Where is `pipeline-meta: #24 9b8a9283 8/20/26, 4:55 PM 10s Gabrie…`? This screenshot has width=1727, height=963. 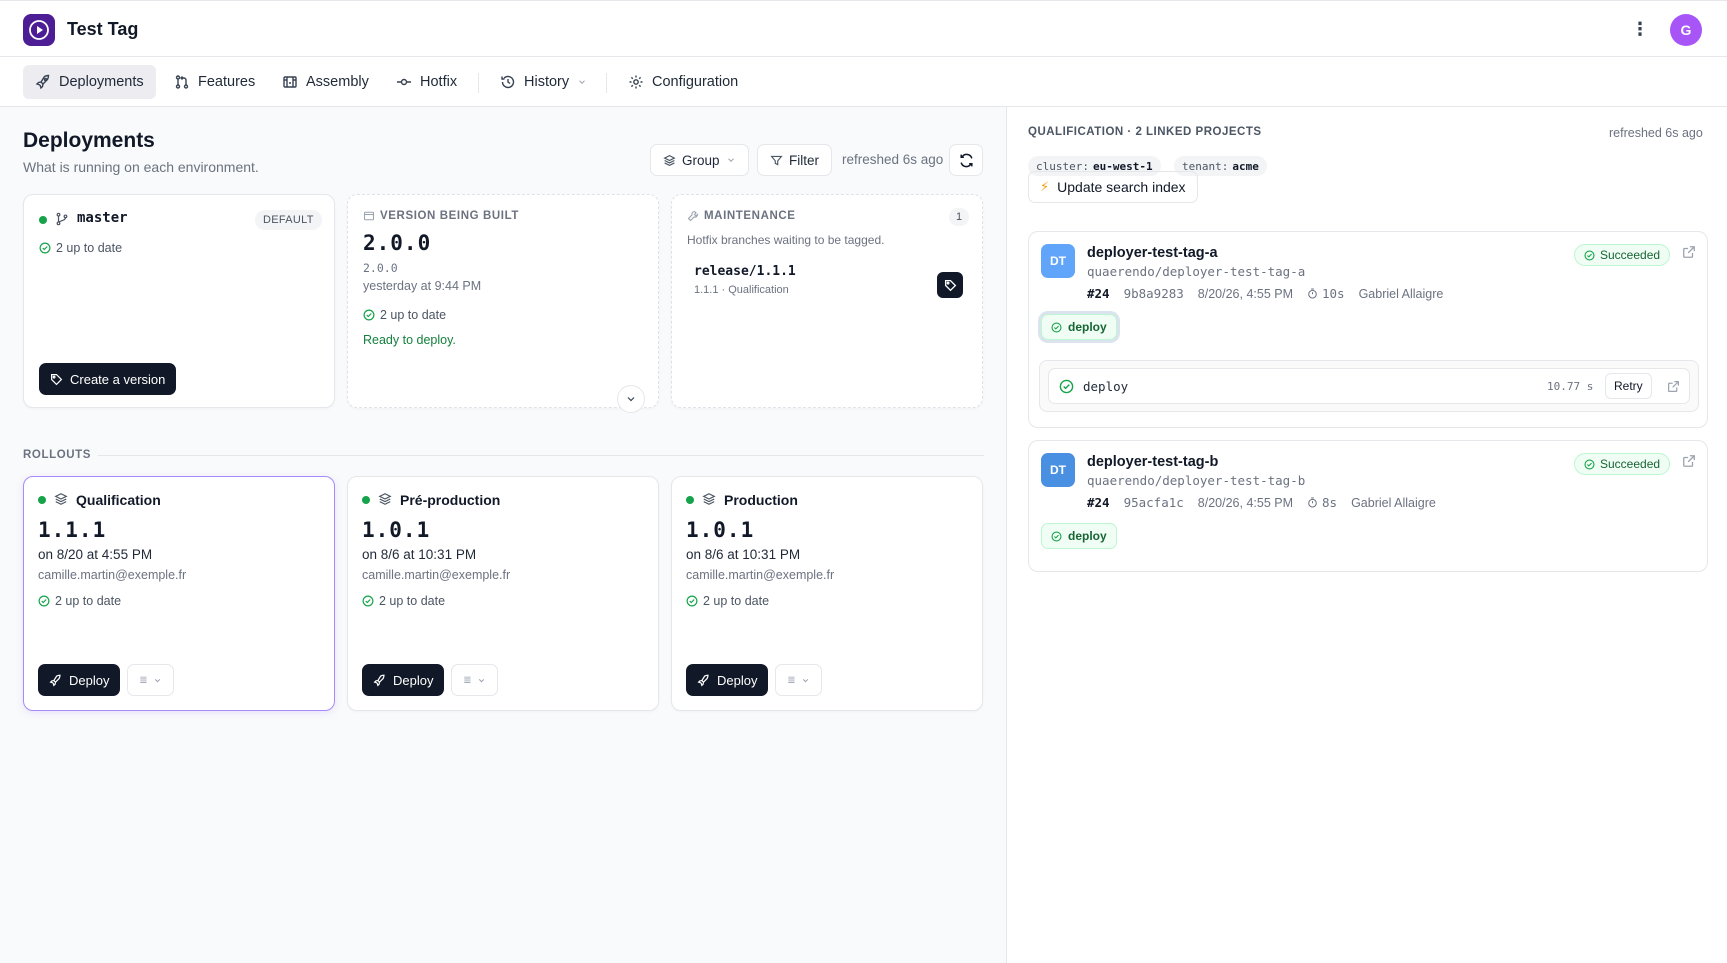 pipeline-meta: #24 9b8a9283 8/20/26, 4:55 PM 10s Gabrie… is located at coordinates (1265, 293).